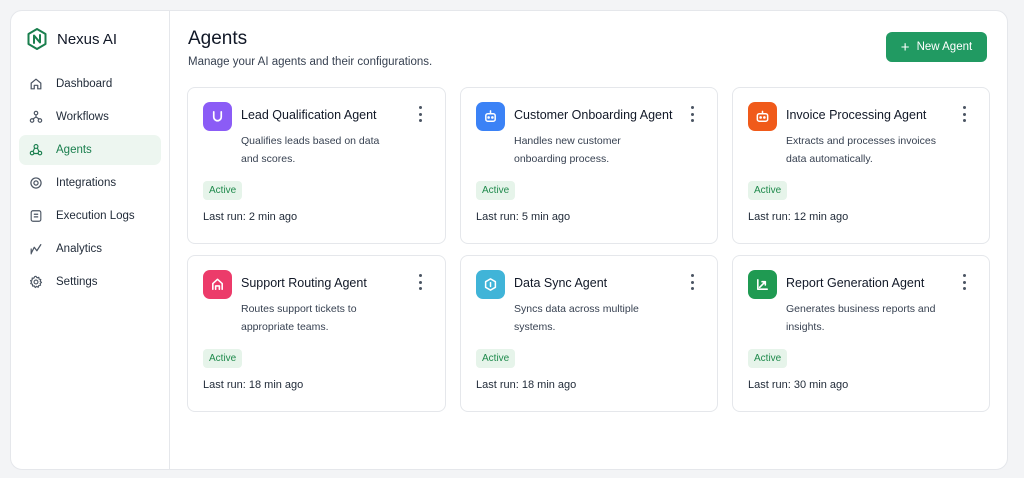  What do you see at coordinates (944, 47) in the screenshot?
I see `new-agent-button-label: New Agent` at bounding box center [944, 47].